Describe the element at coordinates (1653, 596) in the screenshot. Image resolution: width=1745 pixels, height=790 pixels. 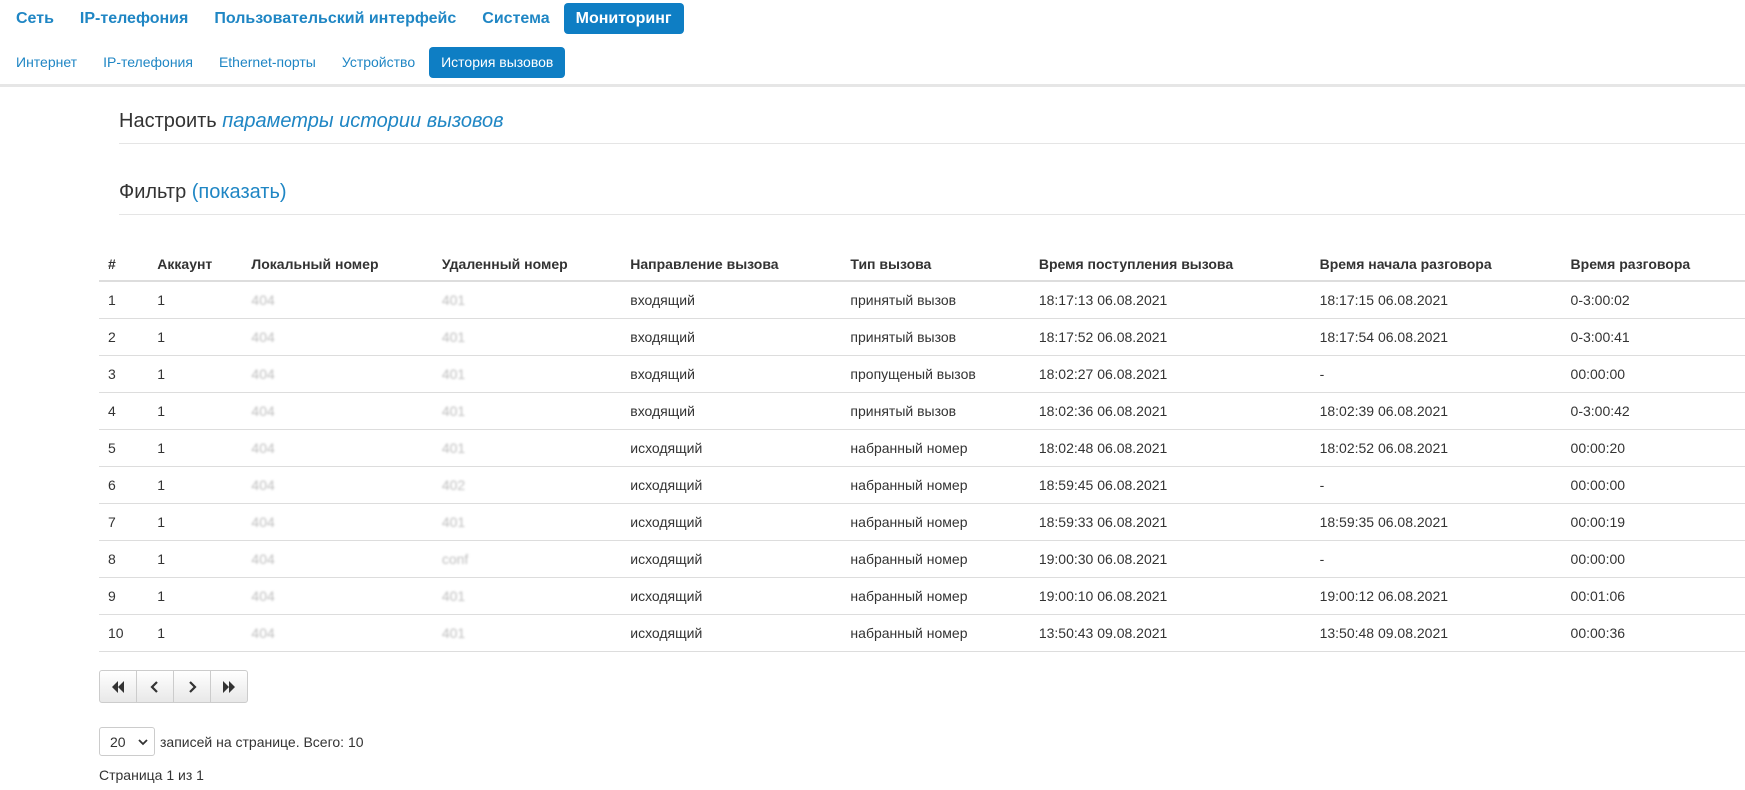
I see `cell-talk-duration: 00:01:06` at that location.